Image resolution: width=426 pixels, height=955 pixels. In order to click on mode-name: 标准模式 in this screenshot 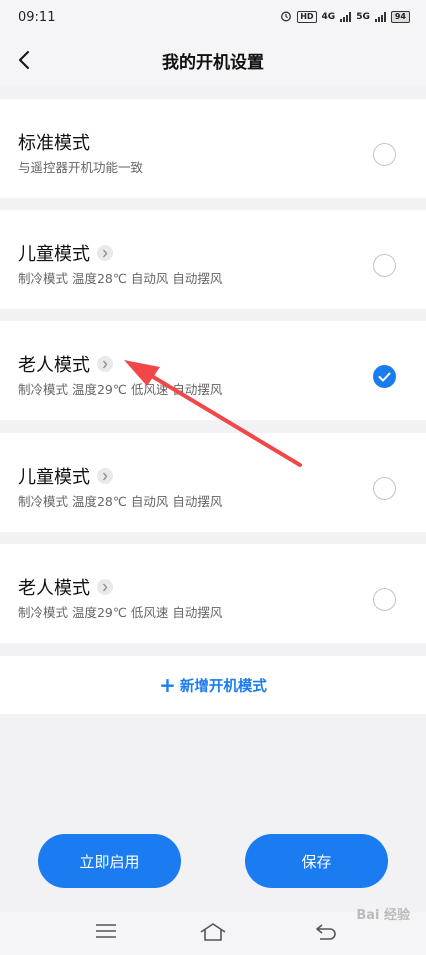, I will do `click(54, 143)`.